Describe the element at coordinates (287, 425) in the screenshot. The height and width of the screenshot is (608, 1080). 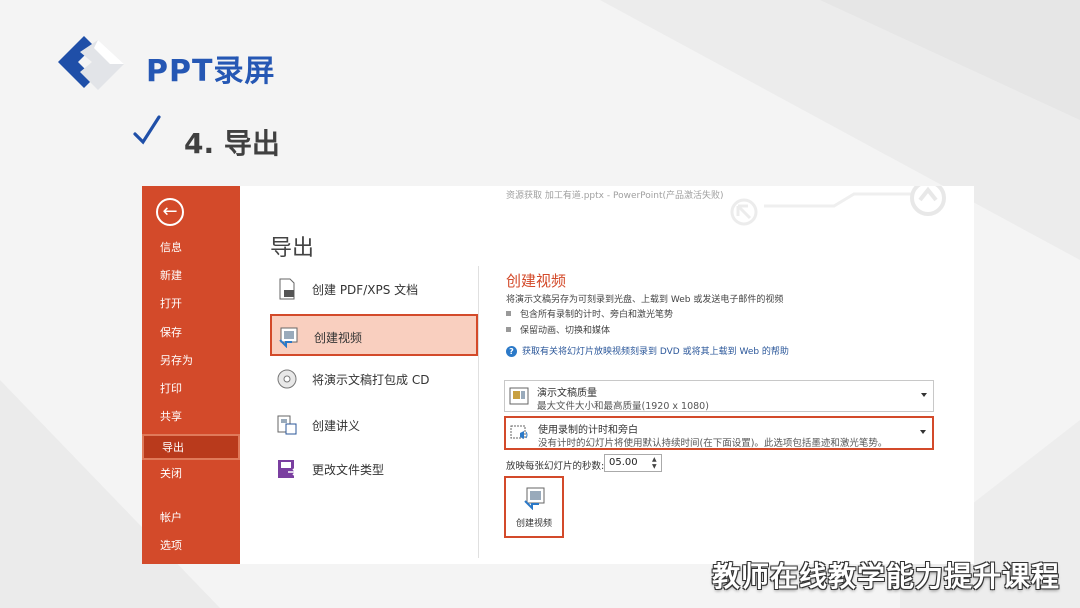
I see `handout-icon` at that location.